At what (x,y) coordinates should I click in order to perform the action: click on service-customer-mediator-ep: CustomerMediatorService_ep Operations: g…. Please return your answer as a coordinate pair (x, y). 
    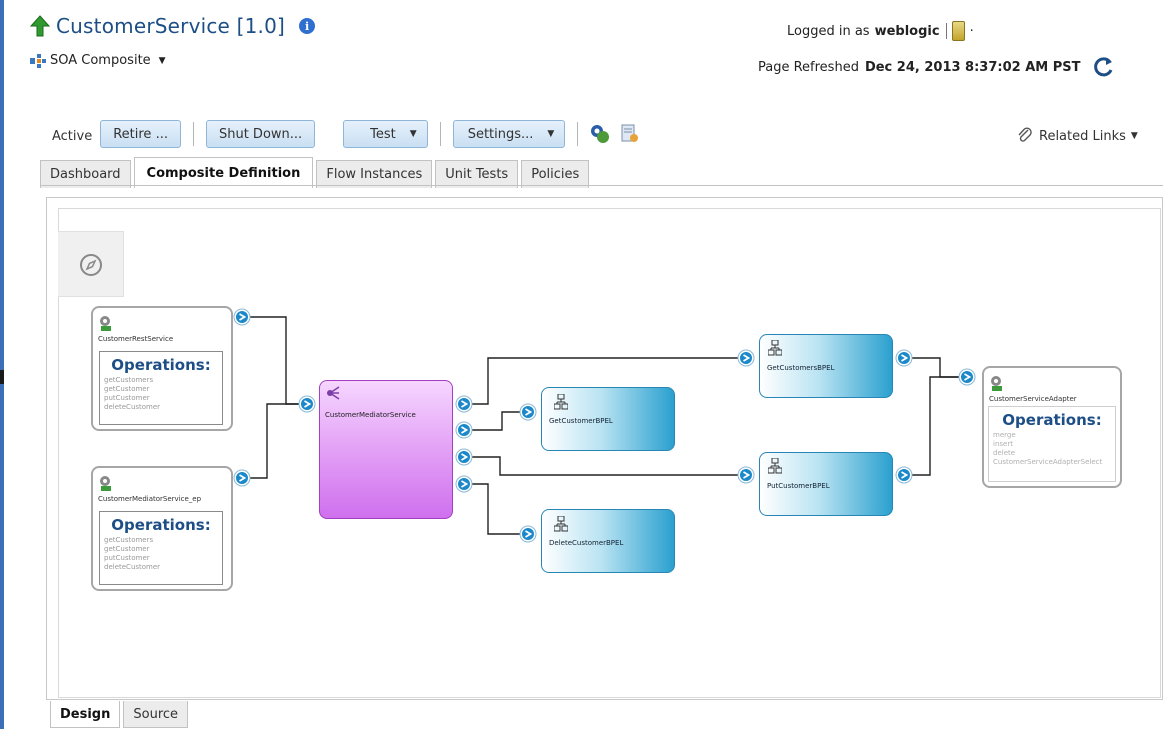
    Looking at the image, I should click on (162, 528).